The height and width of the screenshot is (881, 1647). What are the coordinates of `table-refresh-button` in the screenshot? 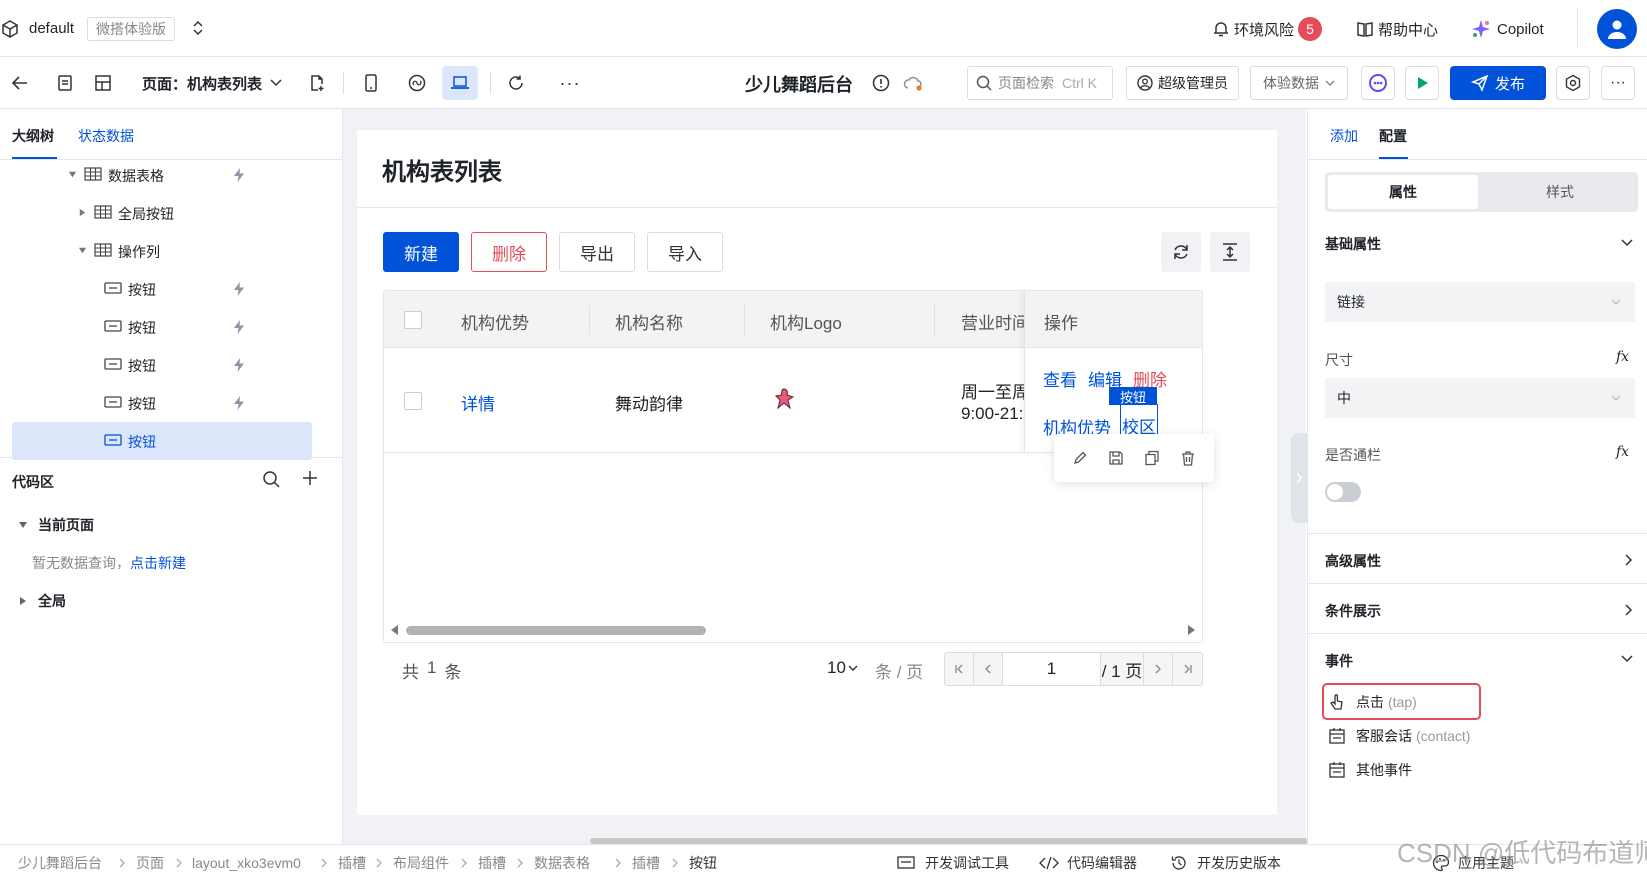 It's located at (1181, 252).